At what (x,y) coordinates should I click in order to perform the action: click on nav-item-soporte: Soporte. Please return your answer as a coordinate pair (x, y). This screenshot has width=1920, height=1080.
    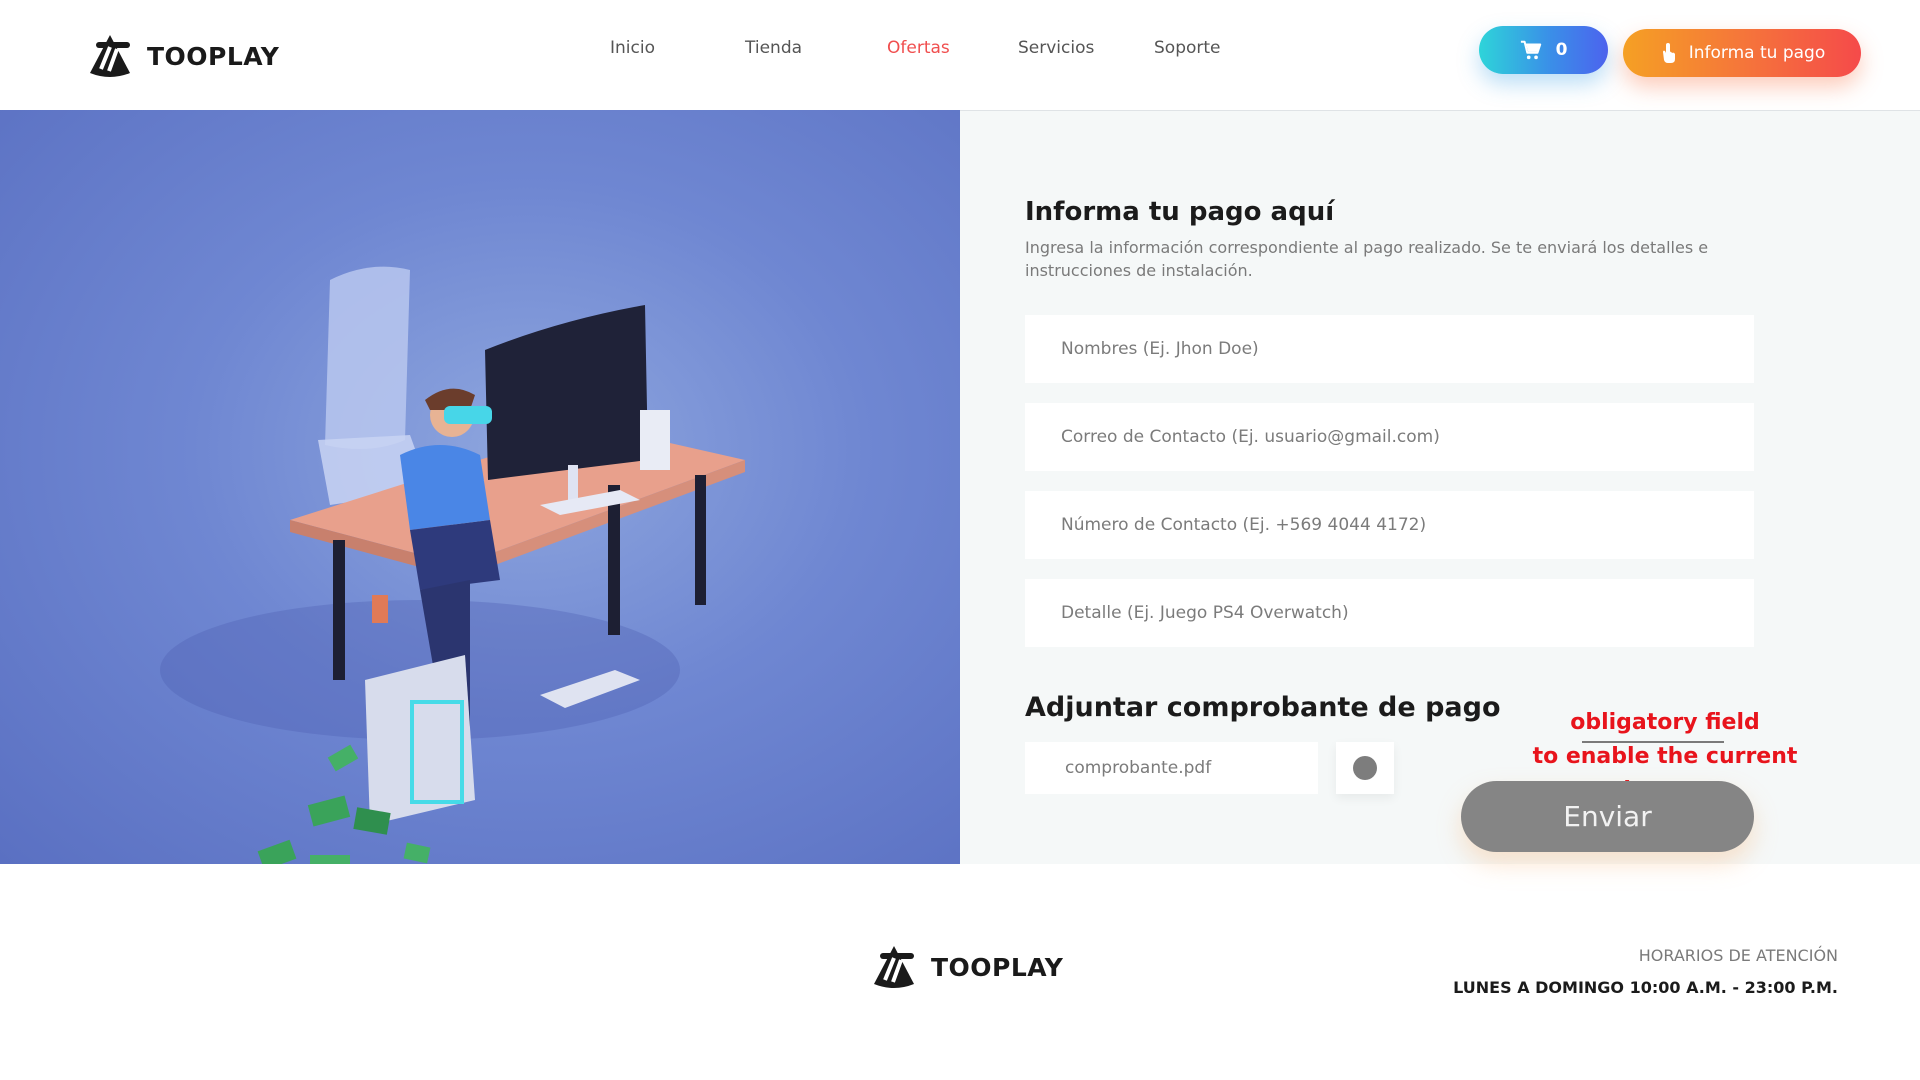
    Looking at the image, I should click on (1187, 48).